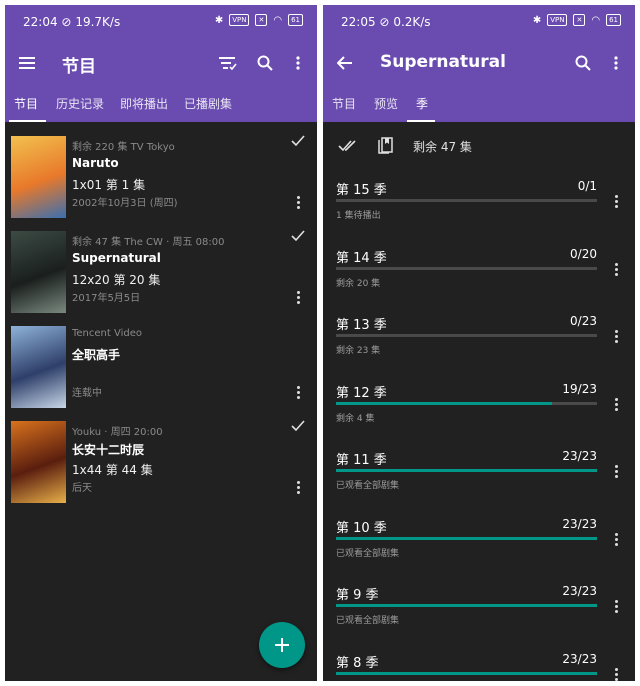  What do you see at coordinates (412, 22) in the screenshot?
I see `network-speed: 0.2K/s` at bounding box center [412, 22].